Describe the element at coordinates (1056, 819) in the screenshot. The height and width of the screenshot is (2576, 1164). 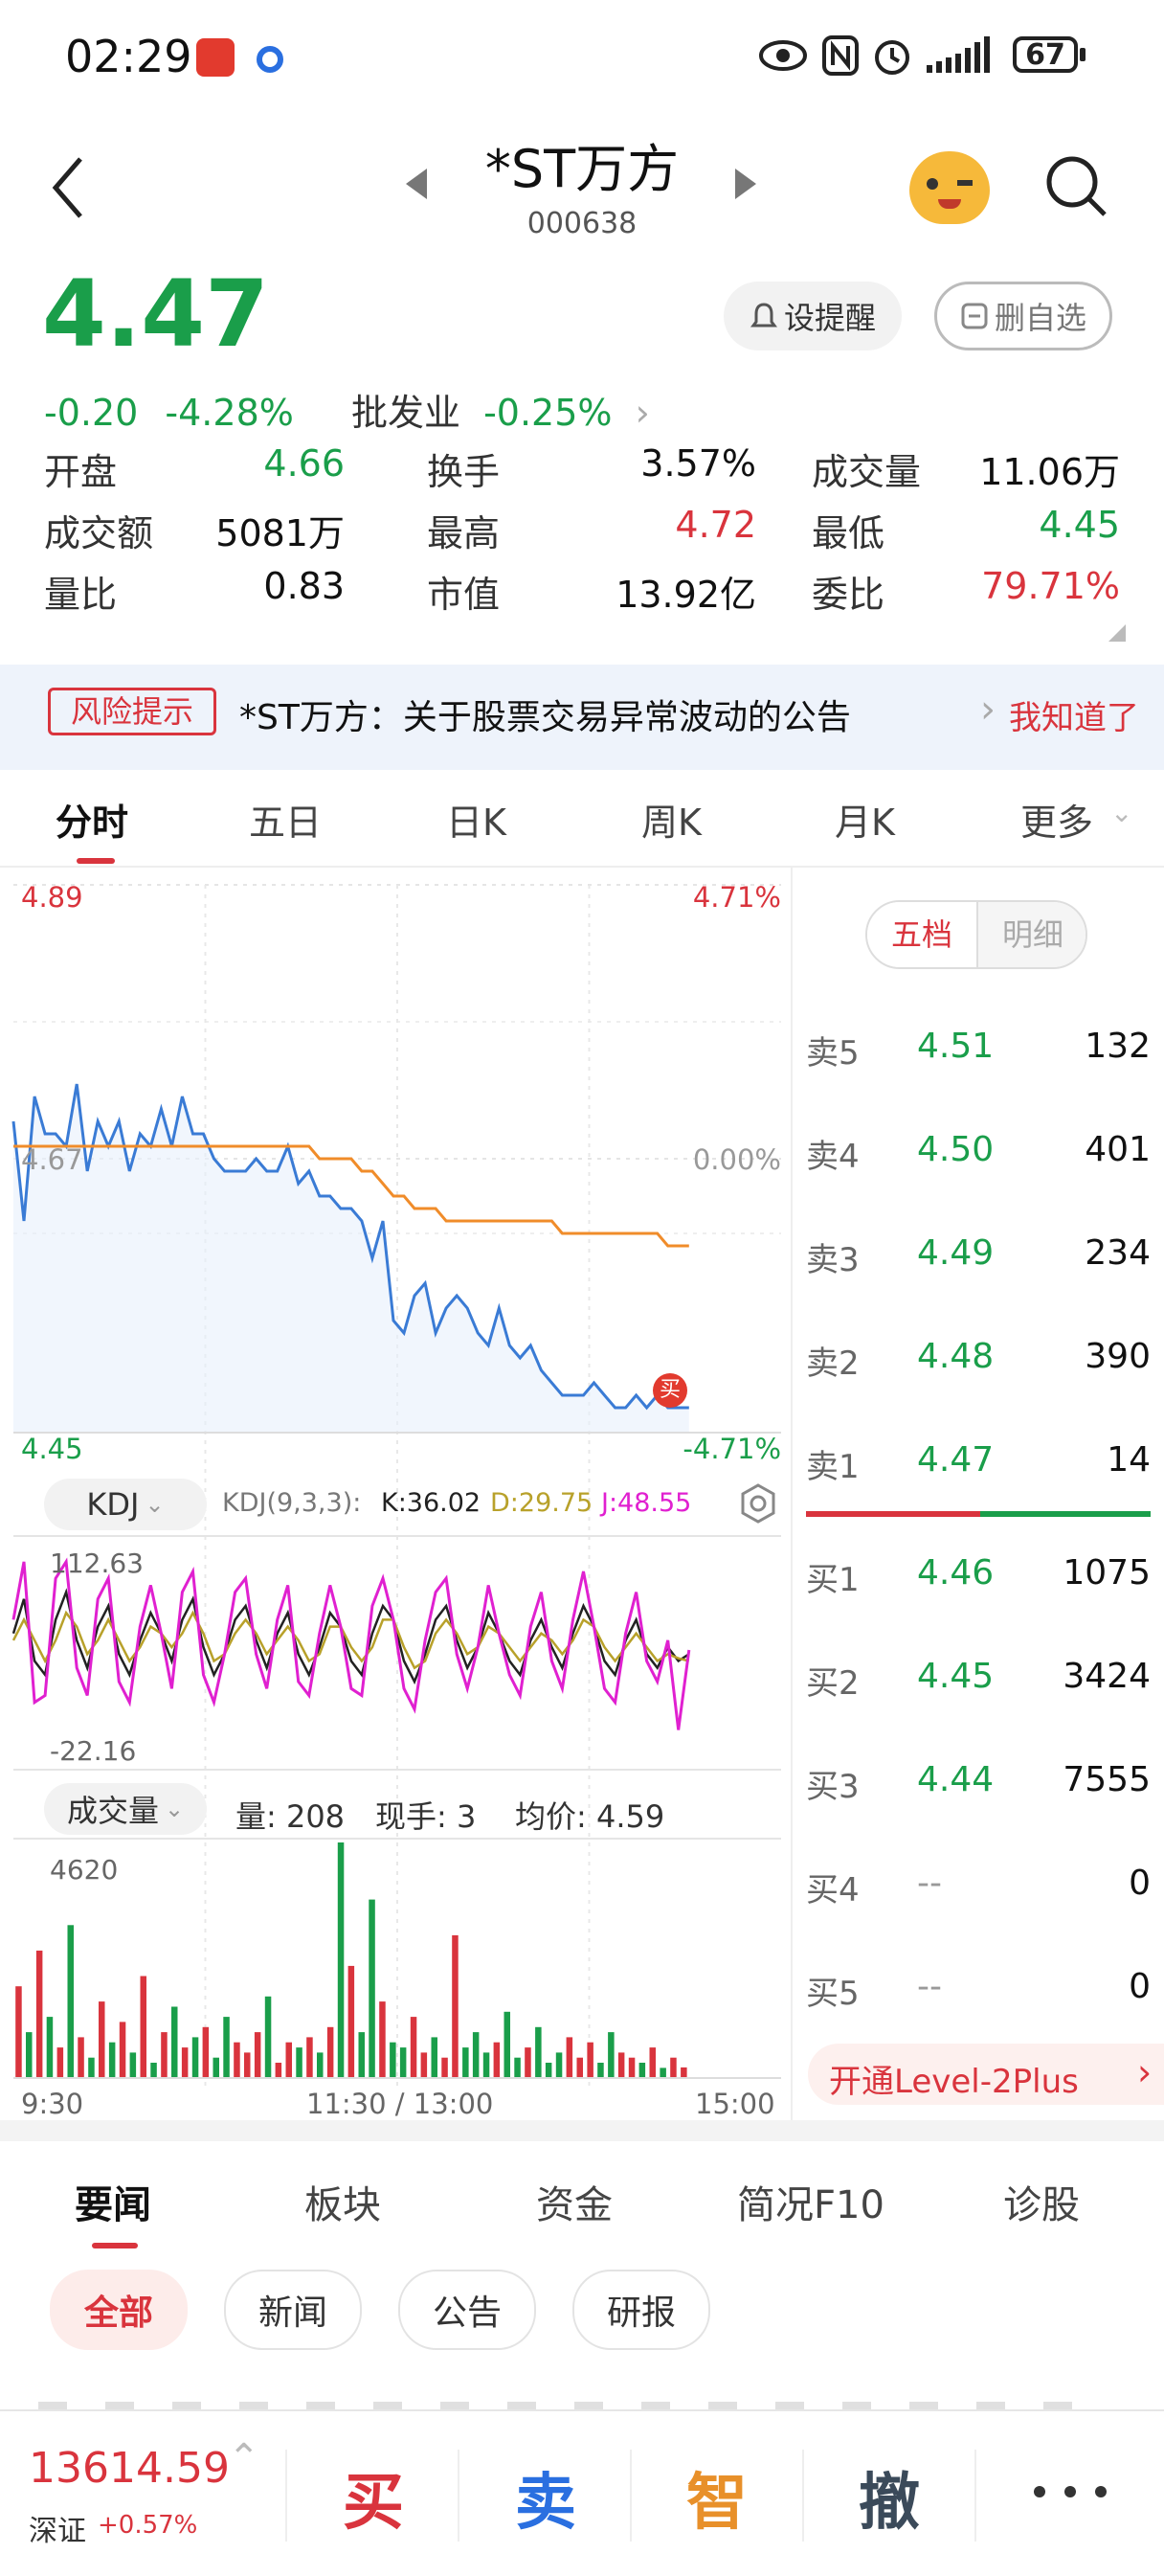
I see `chart-tab: 更多` at that location.